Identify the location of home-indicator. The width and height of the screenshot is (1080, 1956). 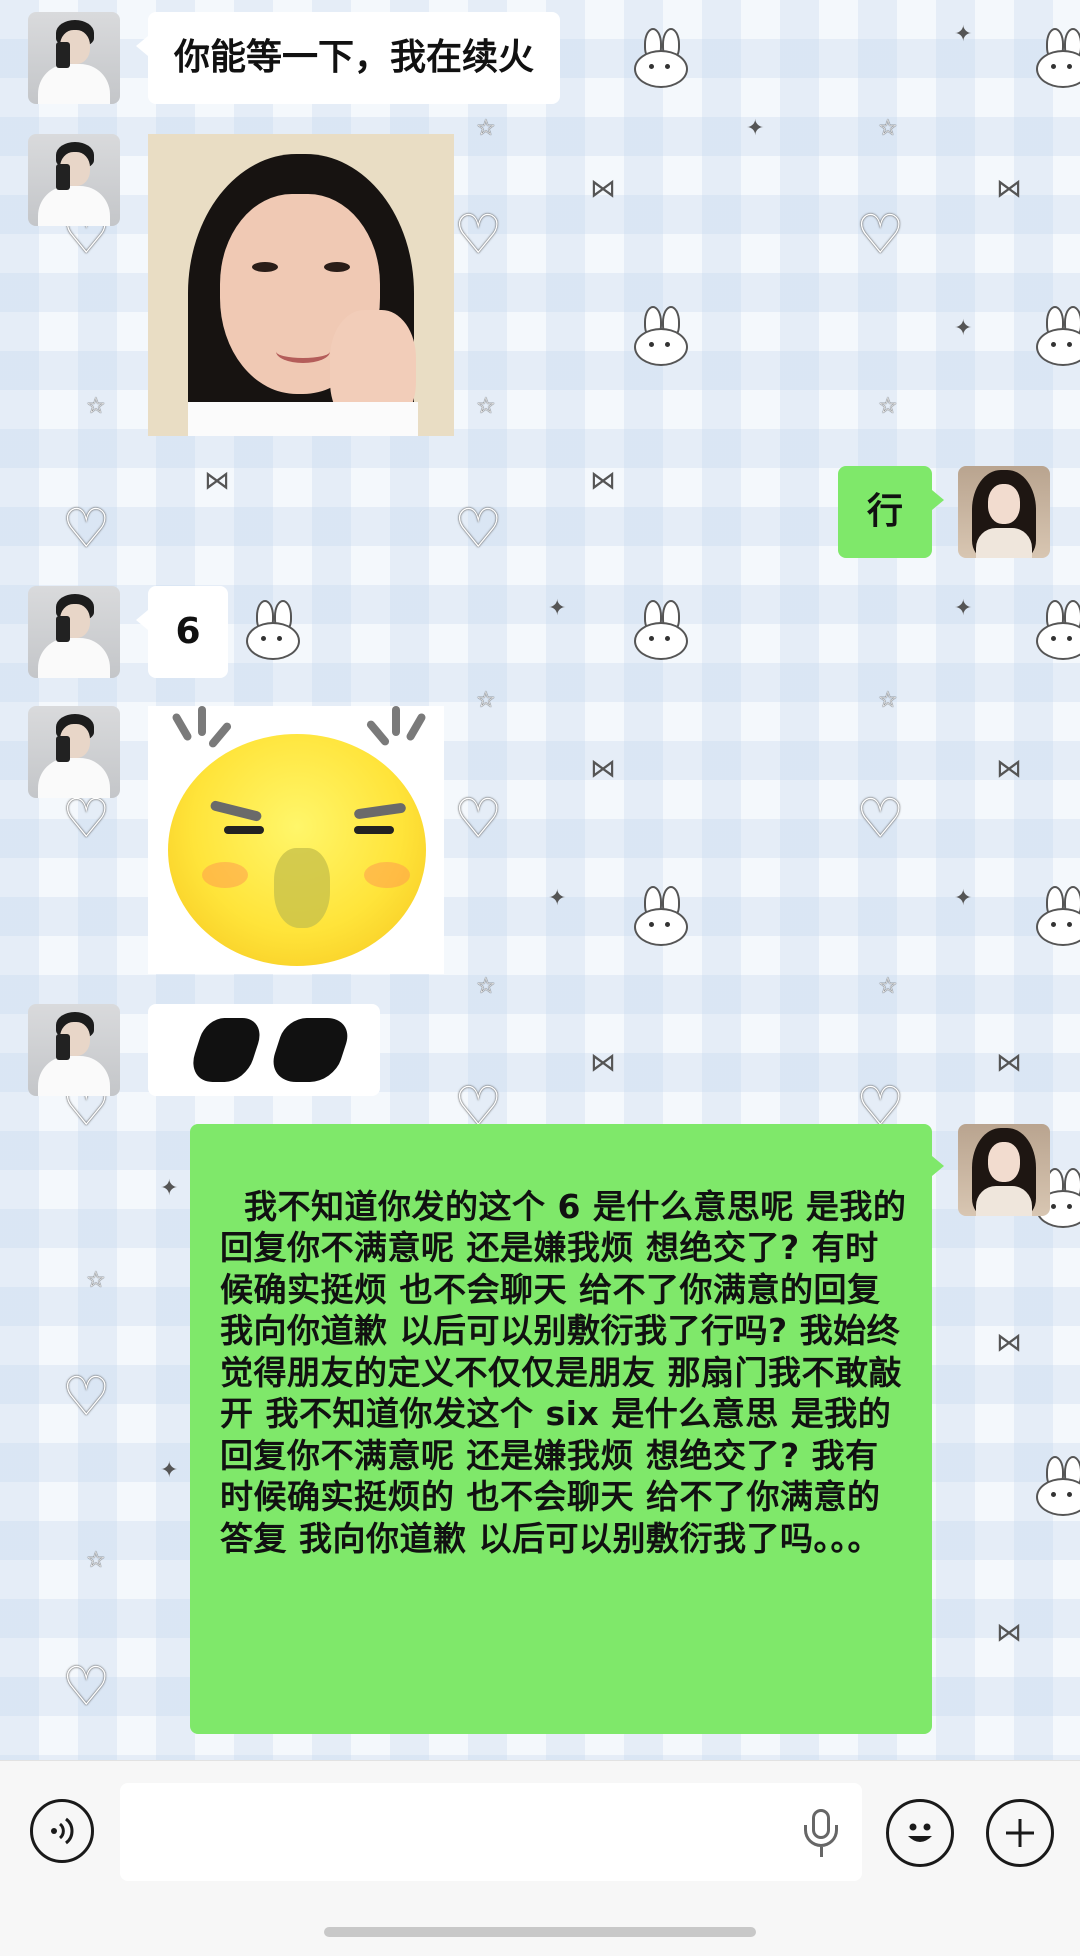
(540, 1932).